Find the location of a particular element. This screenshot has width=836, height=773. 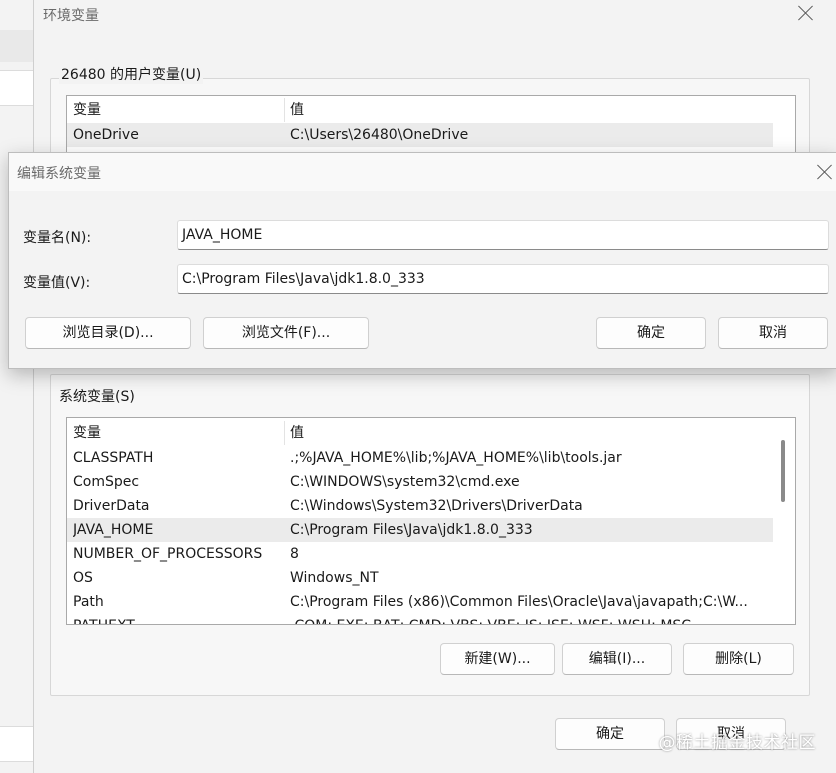

var-name: DriverData is located at coordinates (111, 506).